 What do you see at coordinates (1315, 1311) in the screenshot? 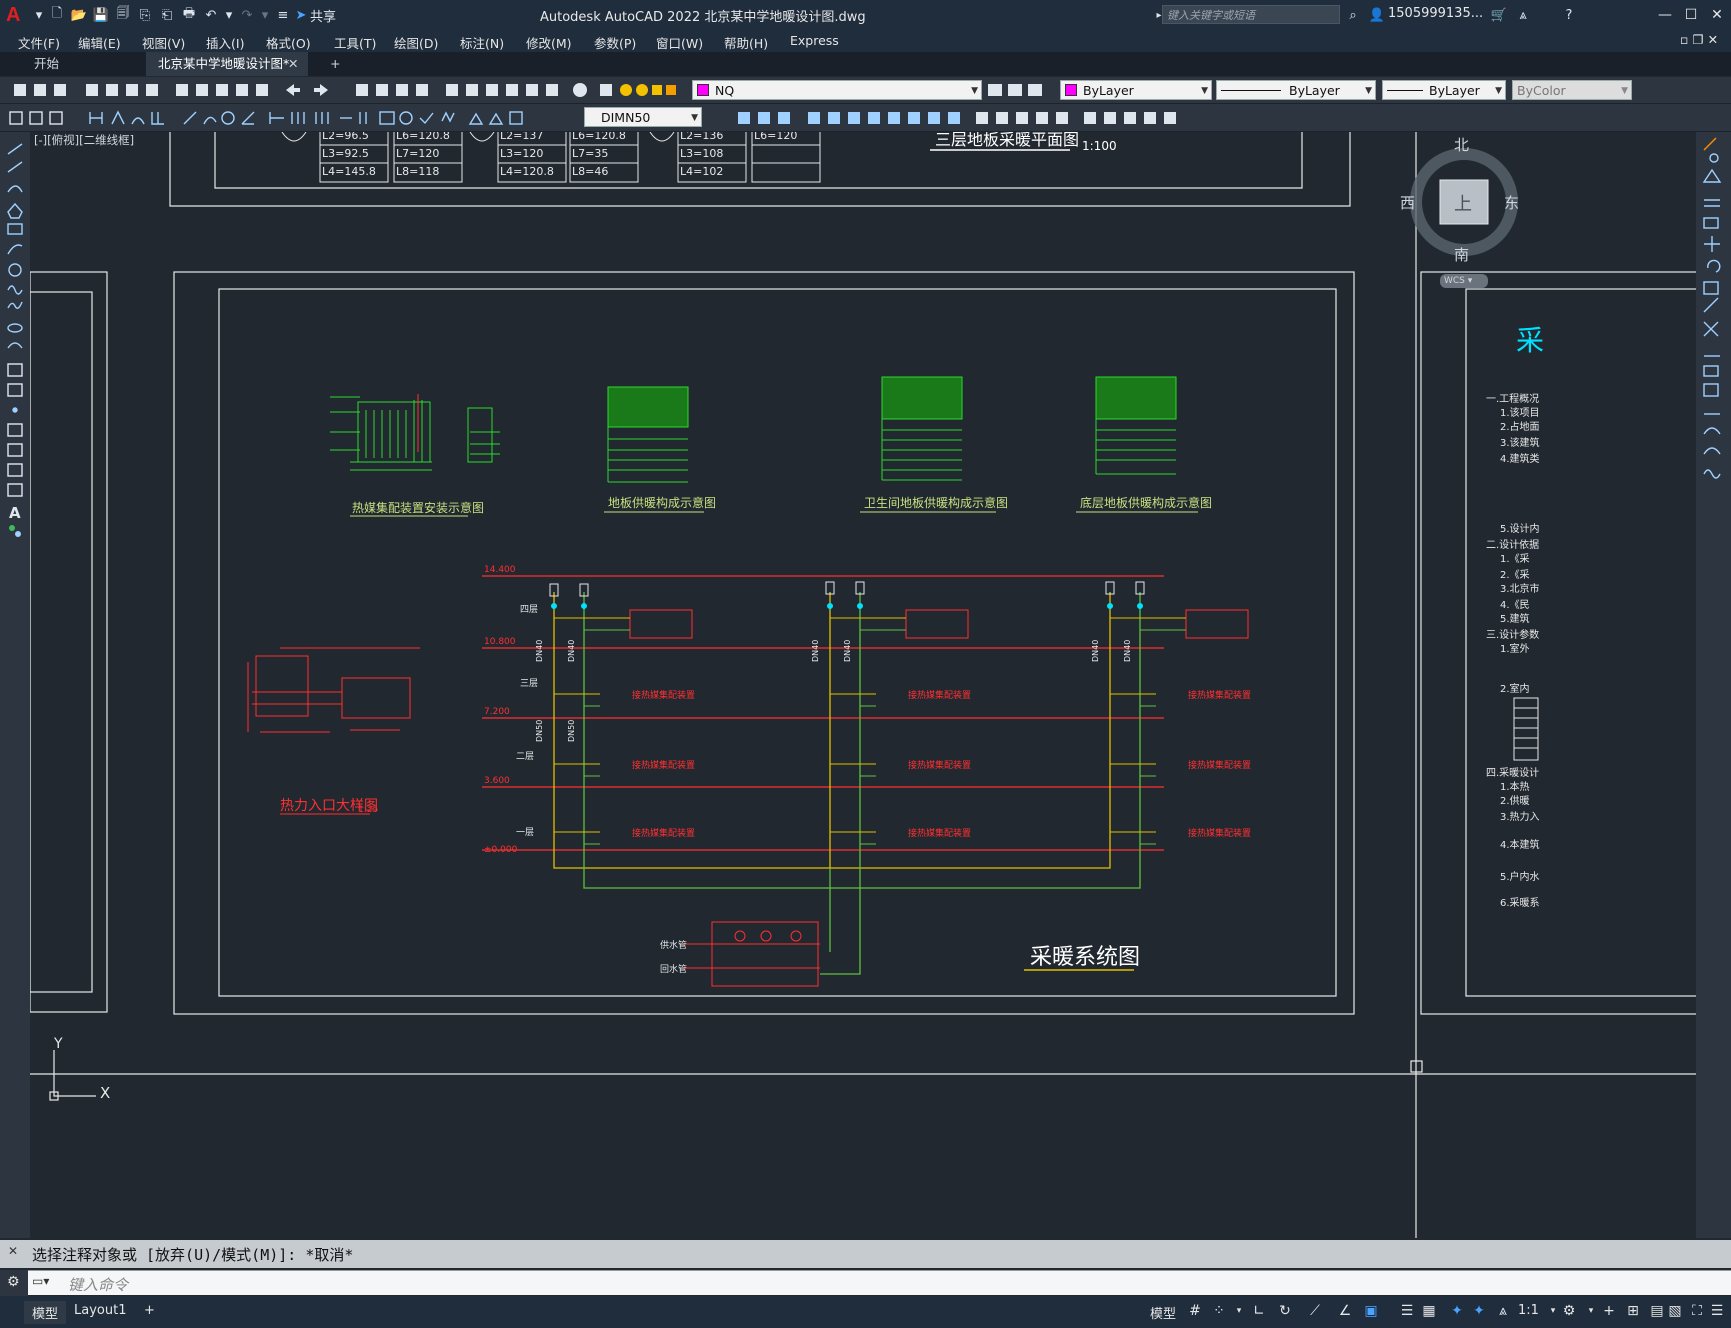
I see `isodraft-icon: ⟋` at bounding box center [1315, 1311].